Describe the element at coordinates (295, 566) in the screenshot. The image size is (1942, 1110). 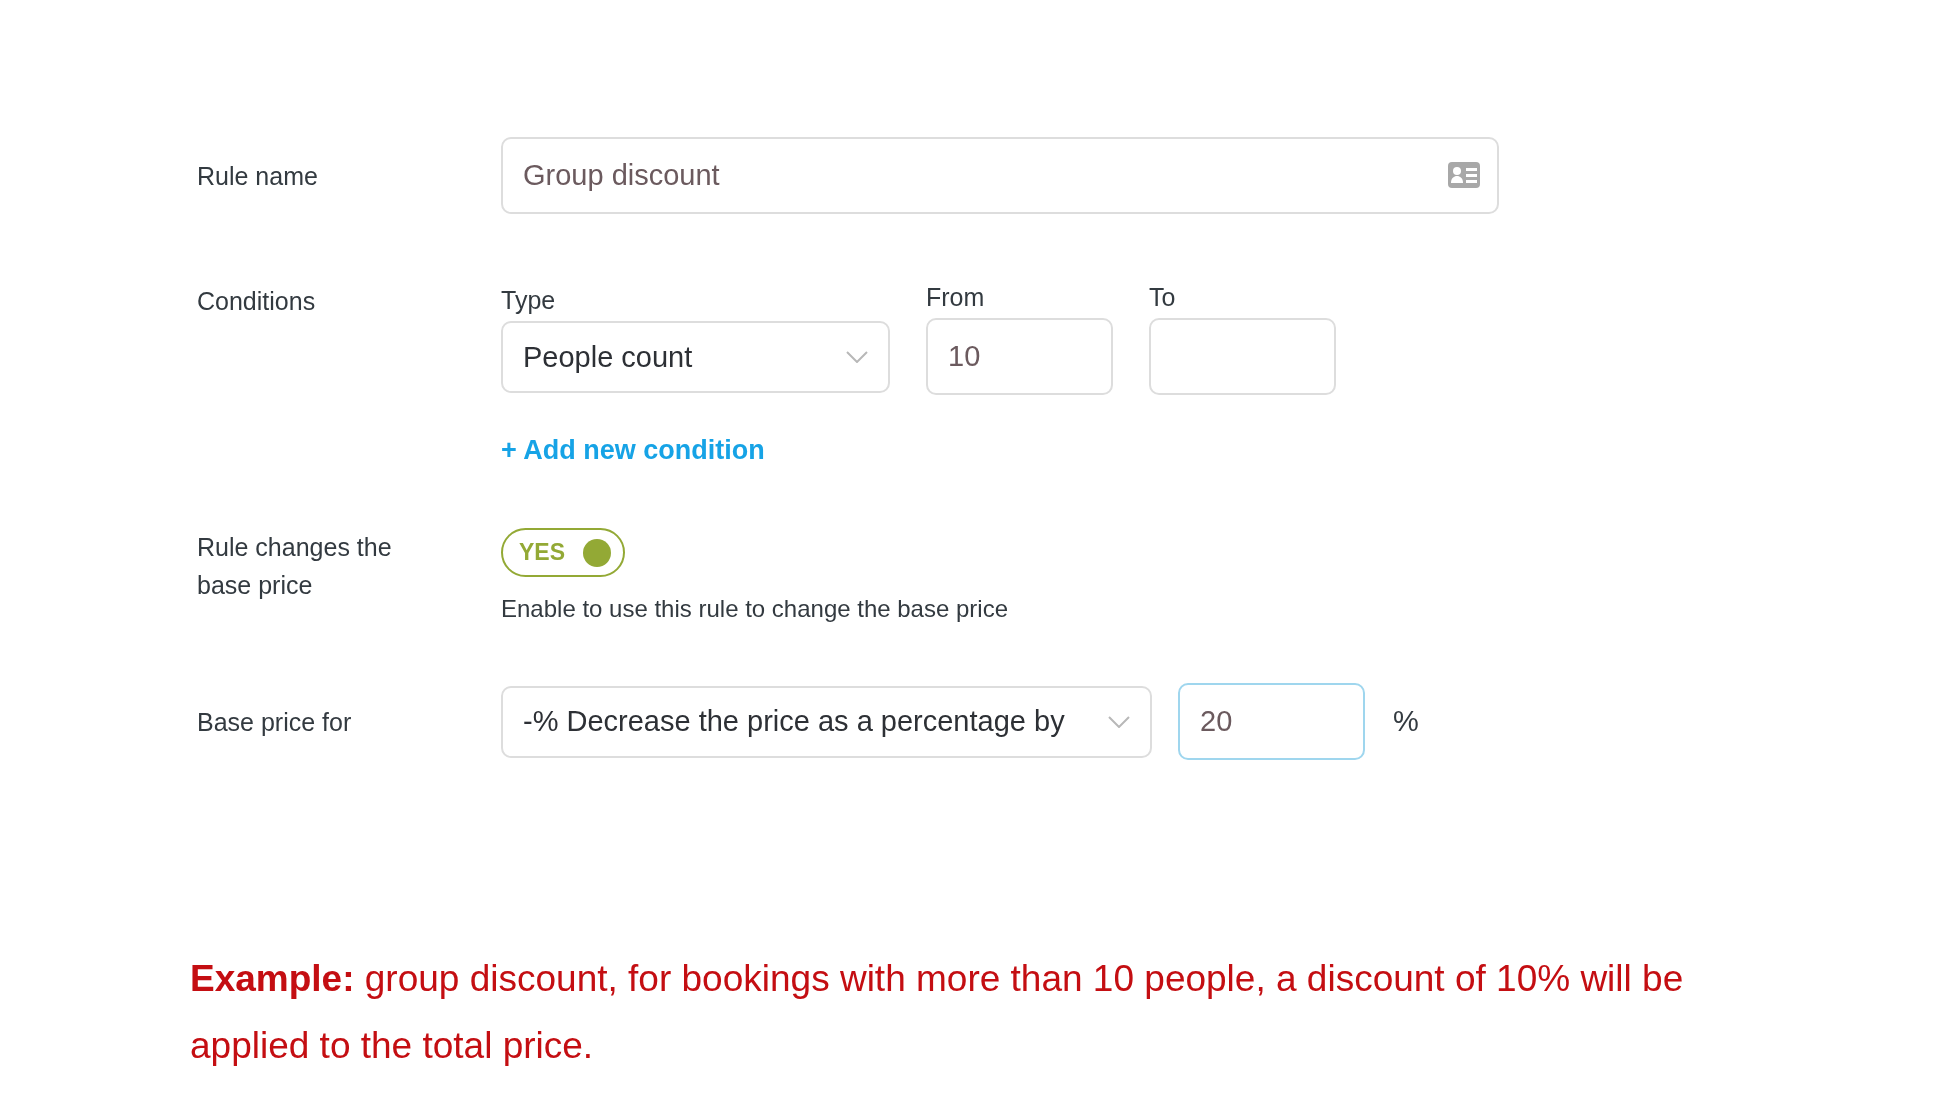
I see `field-label: Rule changes the base price` at that location.